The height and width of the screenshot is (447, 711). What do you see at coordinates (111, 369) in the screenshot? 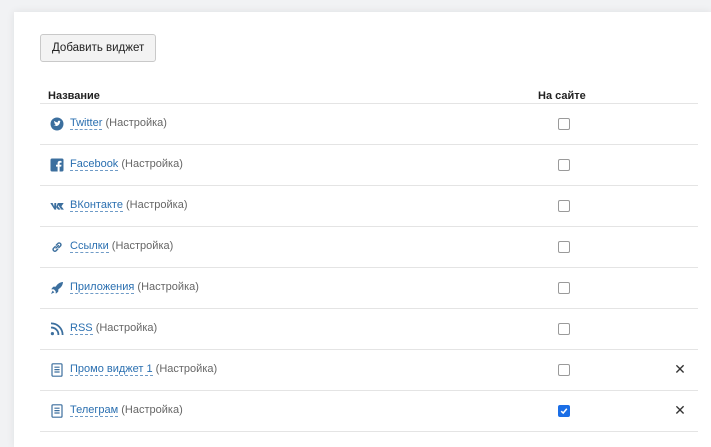
I see `widget-name-link: Промо виджет 1` at bounding box center [111, 369].